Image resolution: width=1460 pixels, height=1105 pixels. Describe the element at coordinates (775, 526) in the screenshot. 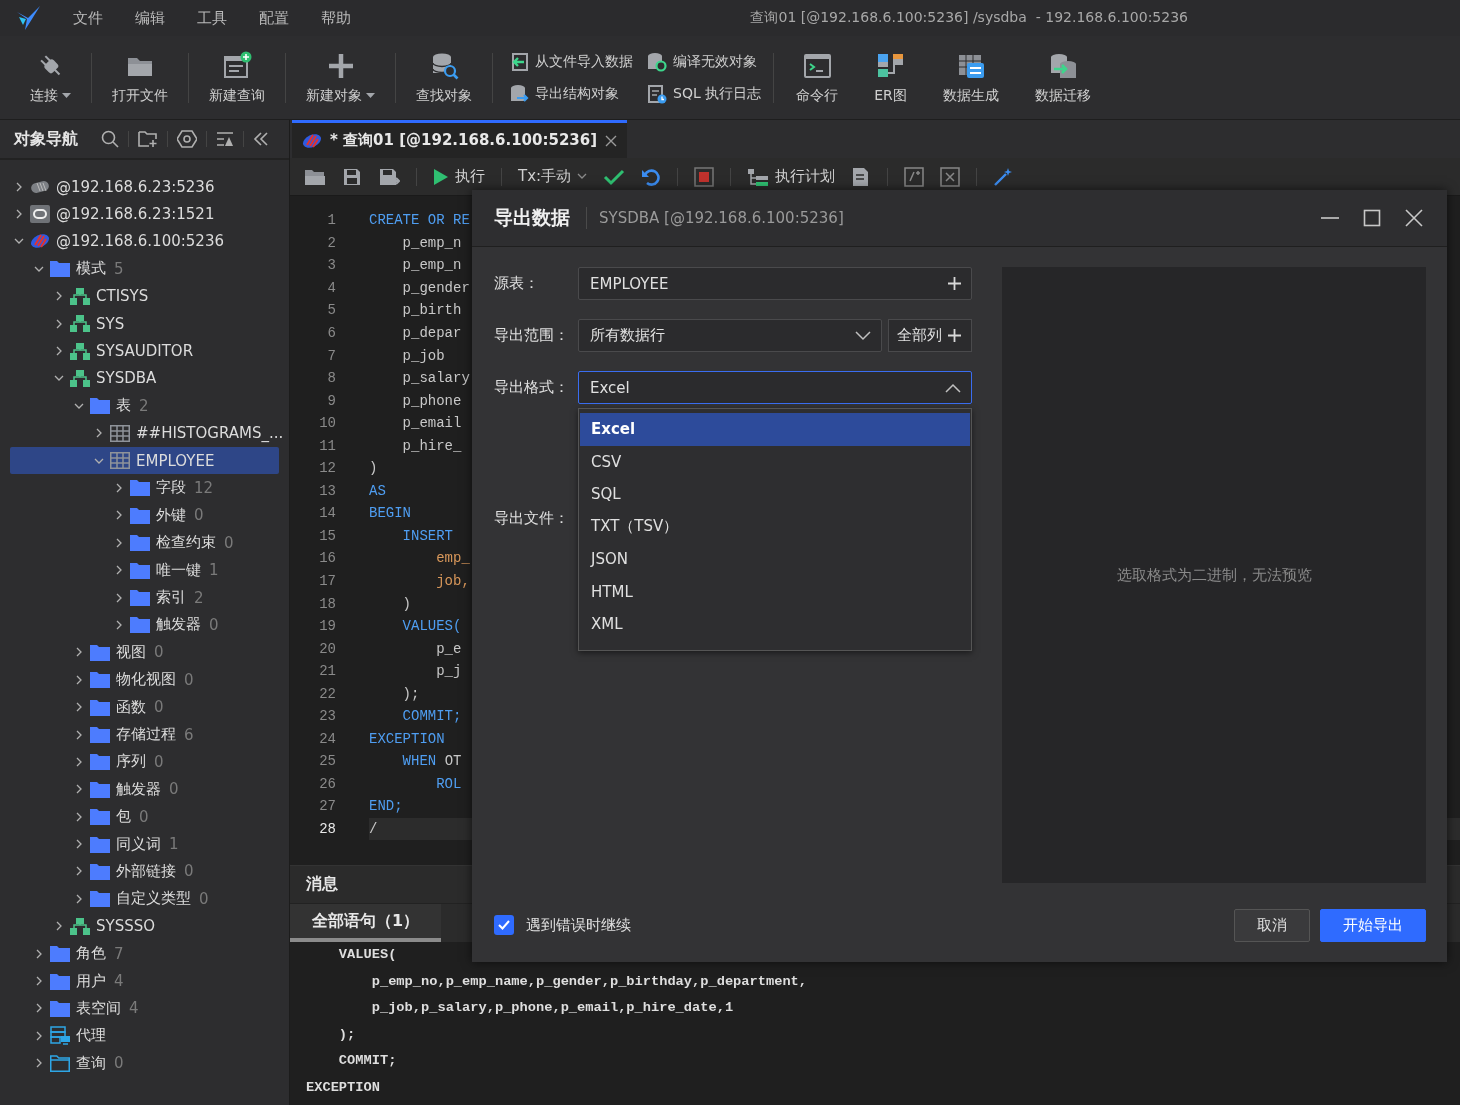

I see `dropdown-option: TXT（TSV）` at that location.